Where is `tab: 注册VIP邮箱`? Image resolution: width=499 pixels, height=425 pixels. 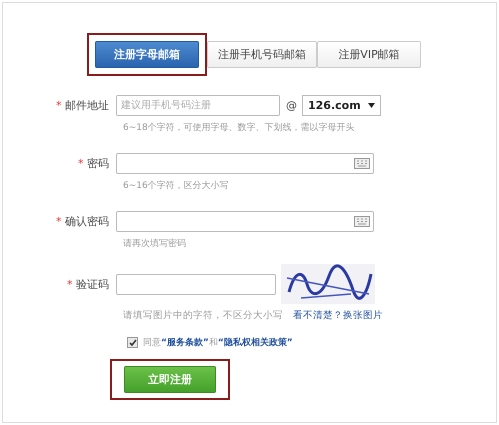
tab: 注册VIP邮箱 is located at coordinates (369, 54).